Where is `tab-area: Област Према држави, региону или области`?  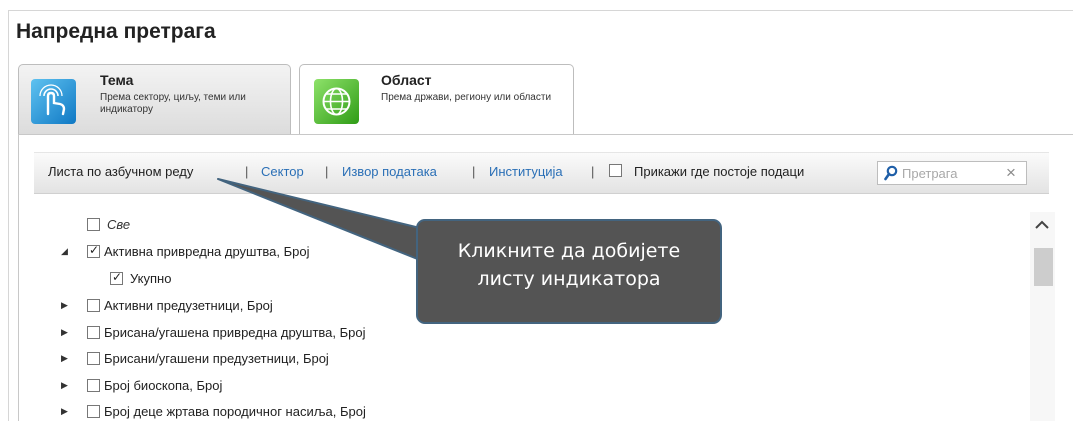
tab-area: Област Према држави, региону или области is located at coordinates (436, 99).